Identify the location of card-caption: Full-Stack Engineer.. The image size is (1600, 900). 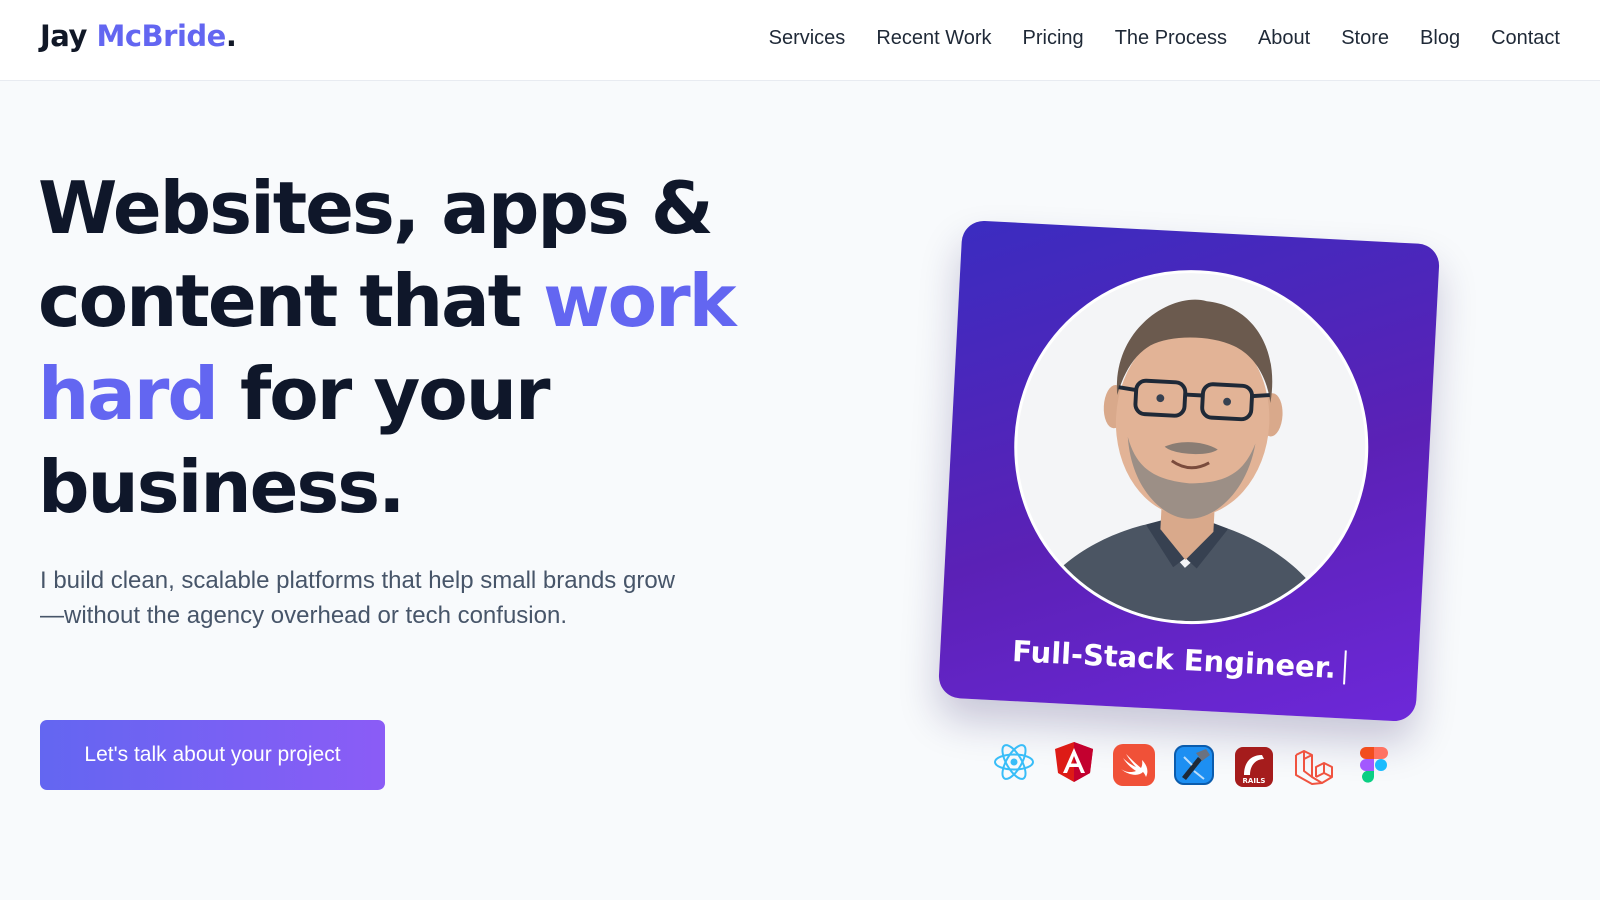
(1179, 659).